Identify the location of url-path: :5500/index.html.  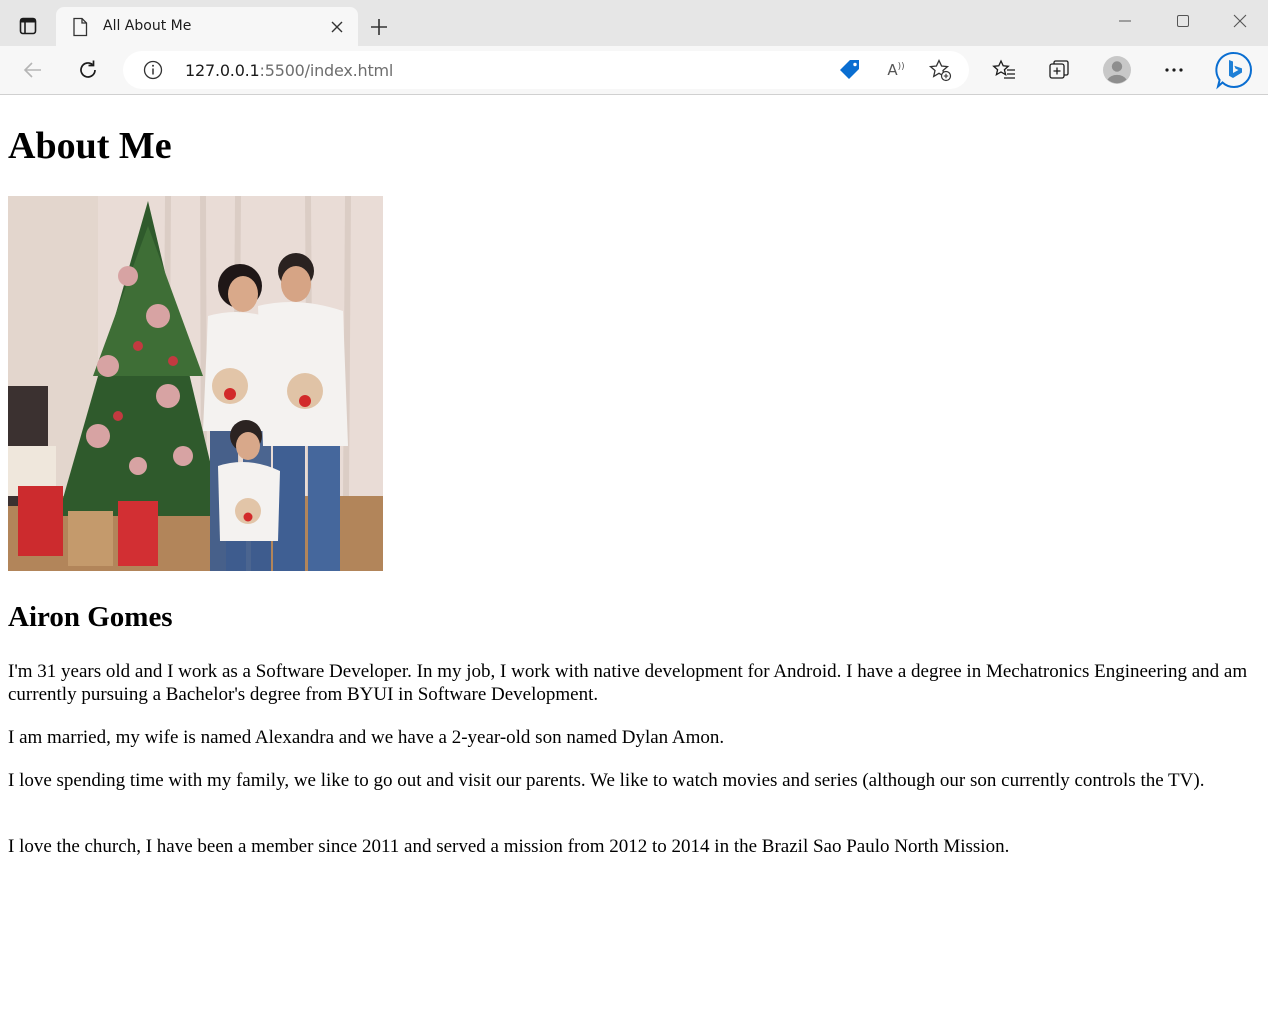
(326, 70).